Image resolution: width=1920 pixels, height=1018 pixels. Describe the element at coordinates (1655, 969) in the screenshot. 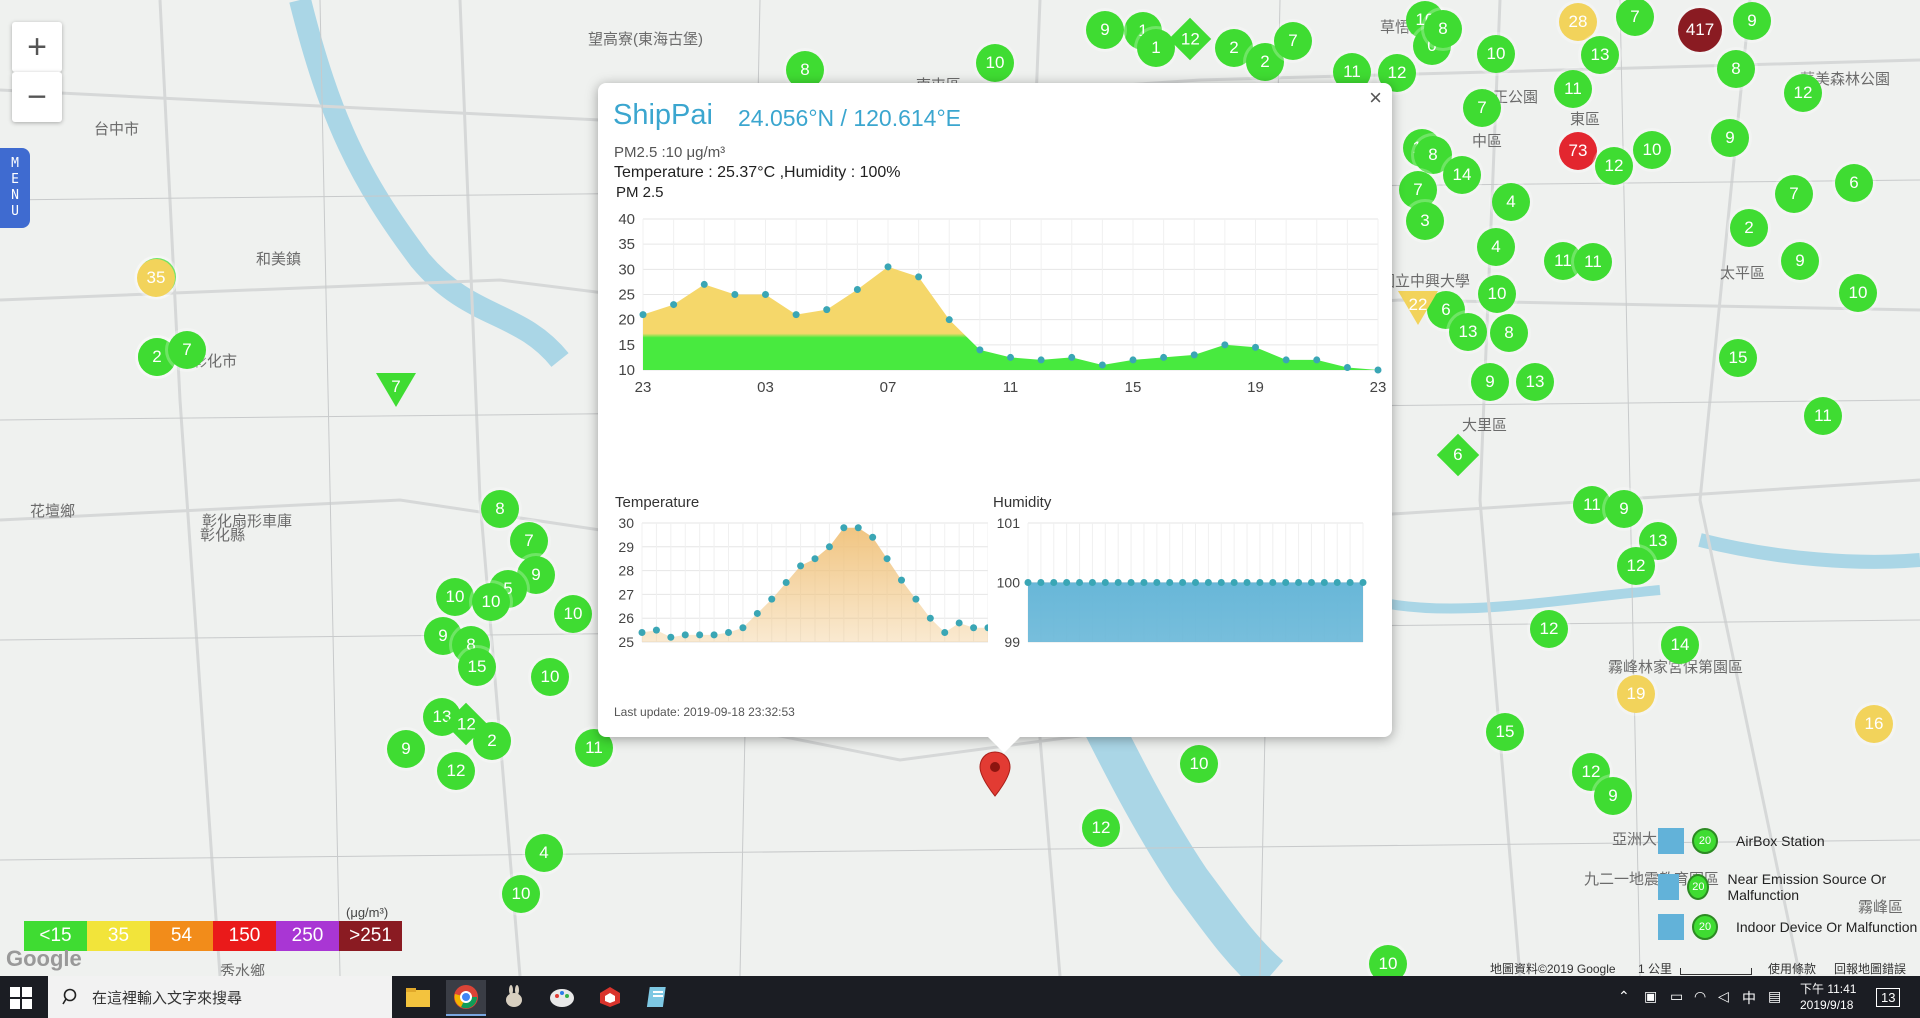

I see `scale-label: 1 公里` at that location.